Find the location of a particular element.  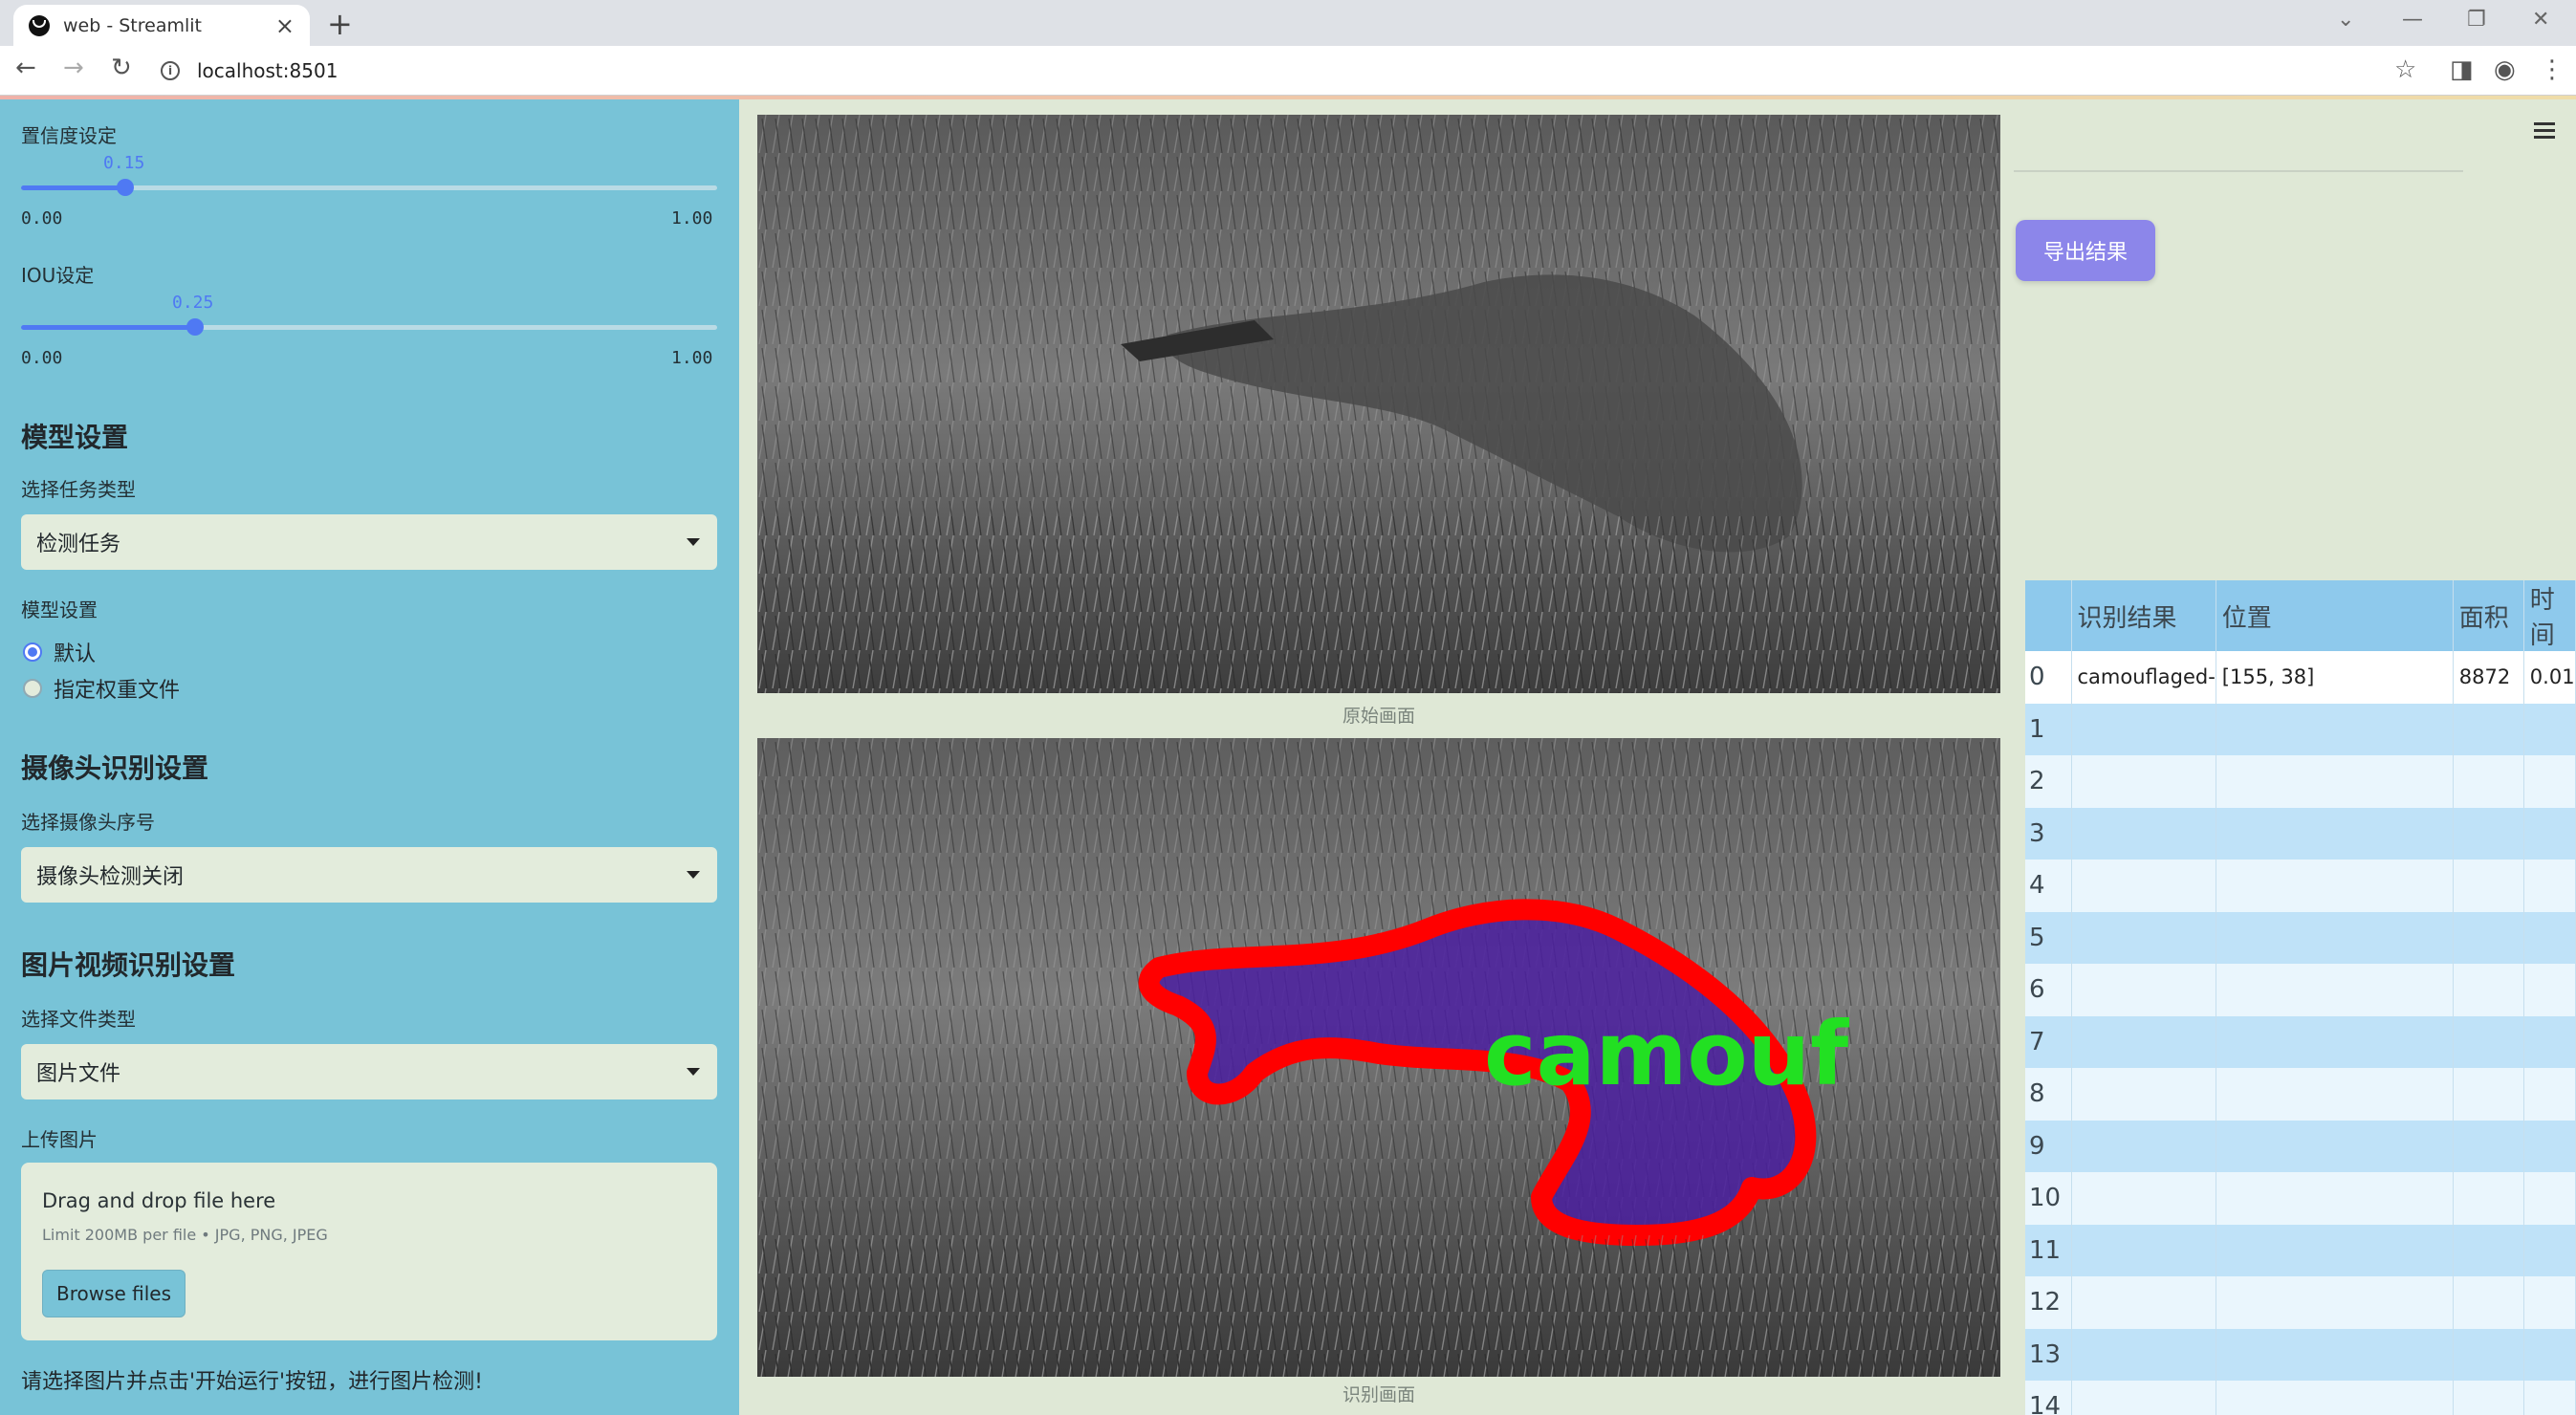

site-info-icon: i is located at coordinates (170, 71).